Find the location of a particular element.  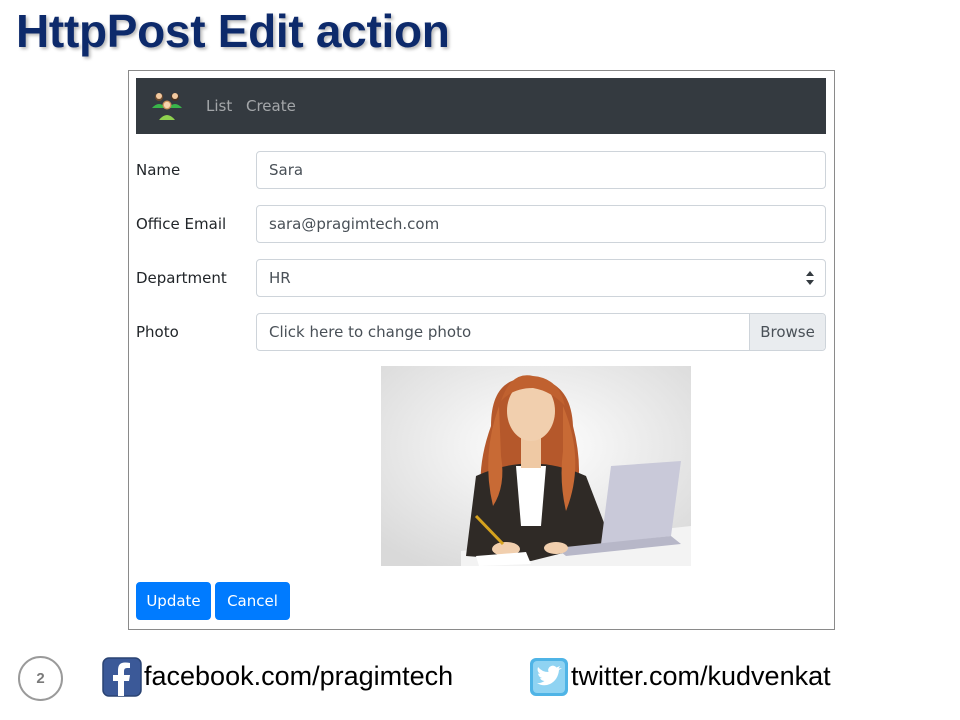

facebook-icon is located at coordinates (122, 677).